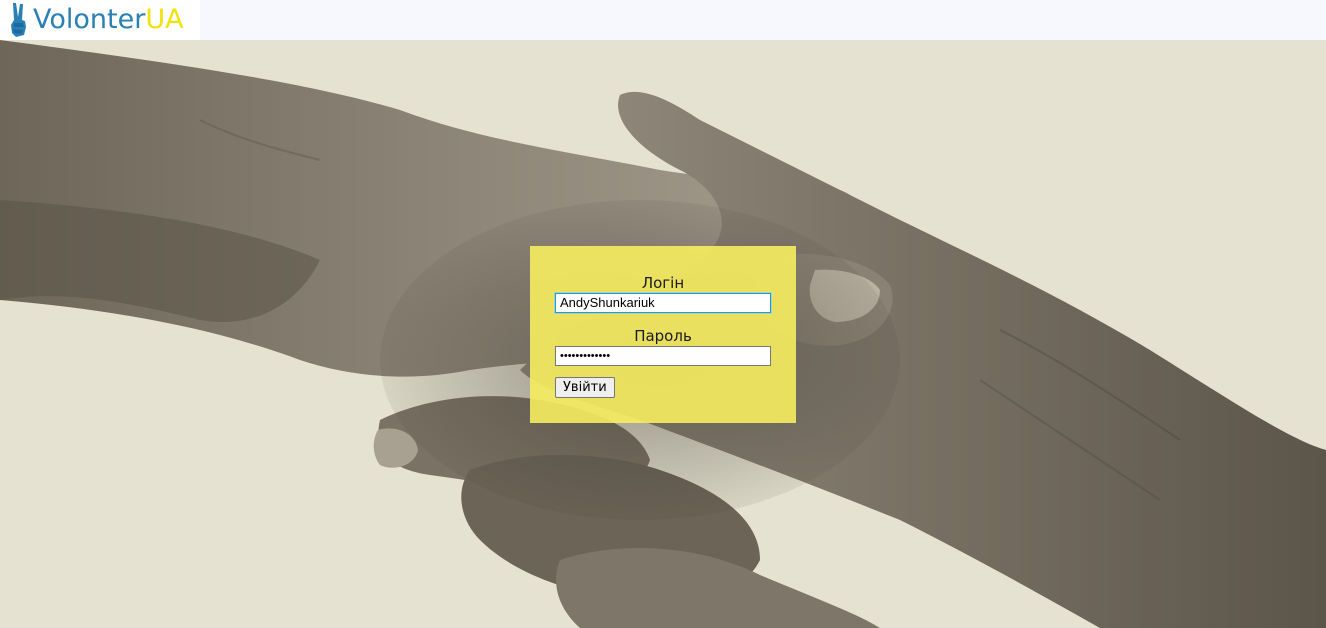  I want to click on logo-text-main: Volonter, so click(89, 19).